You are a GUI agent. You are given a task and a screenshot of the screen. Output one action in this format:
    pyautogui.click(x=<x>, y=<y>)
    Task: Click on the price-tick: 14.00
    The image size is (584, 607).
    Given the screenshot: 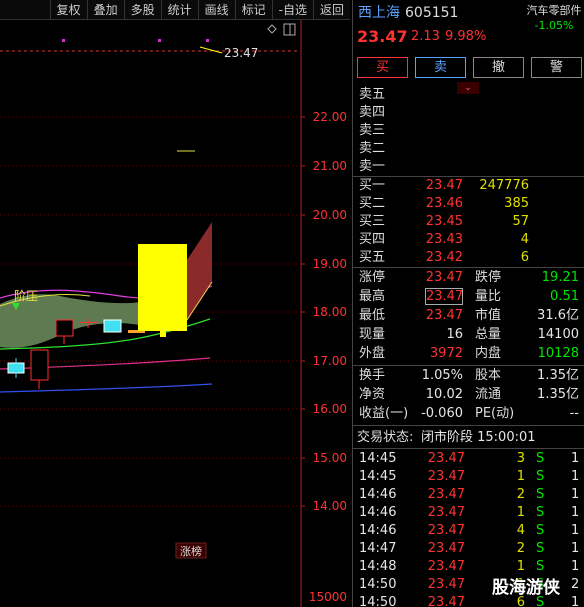 What is the action you would take?
    pyautogui.click(x=330, y=506)
    